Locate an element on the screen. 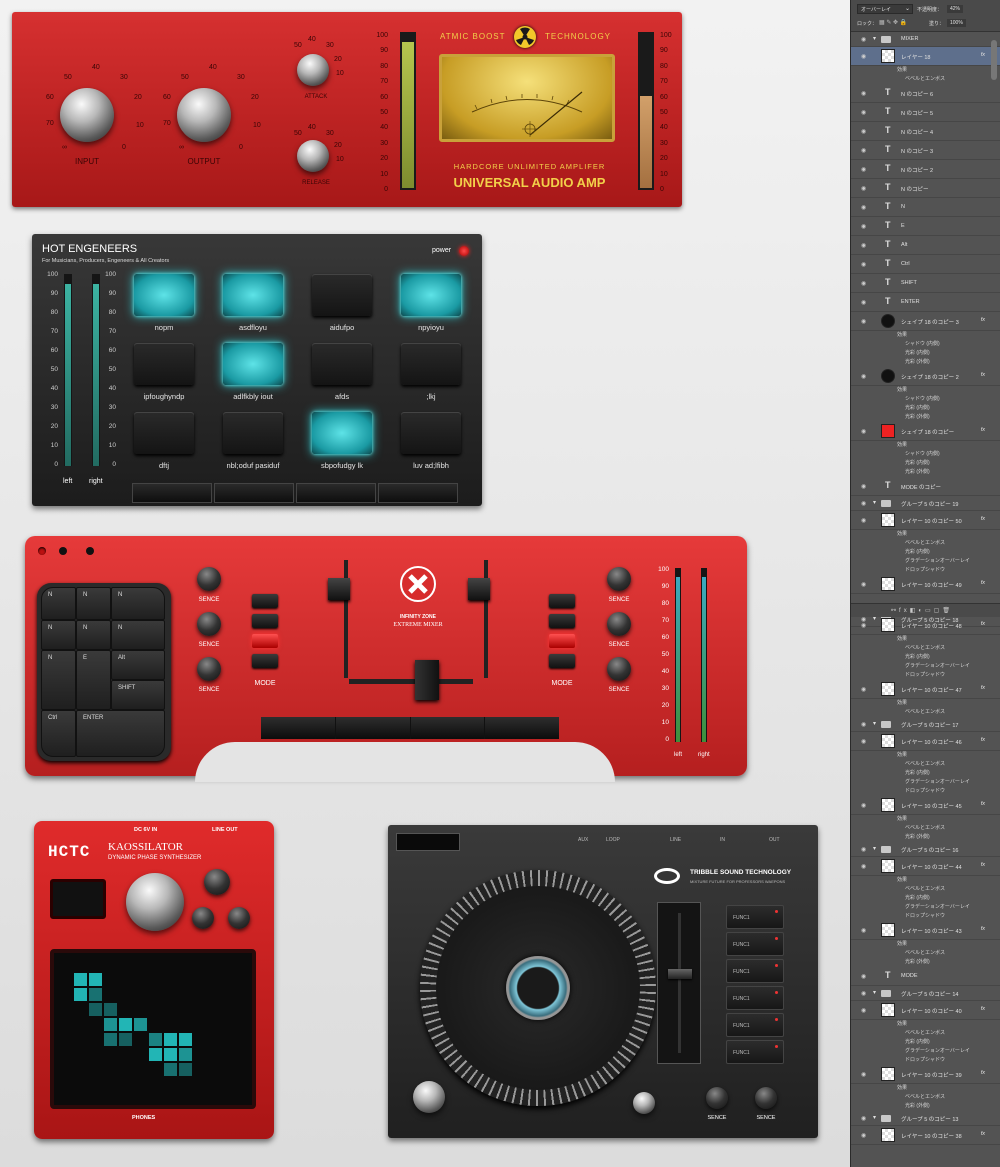 This screenshot has width=1000, height=1167. lock-icons: ▦ ✎ ✥ 🔒 is located at coordinates (893, 22).